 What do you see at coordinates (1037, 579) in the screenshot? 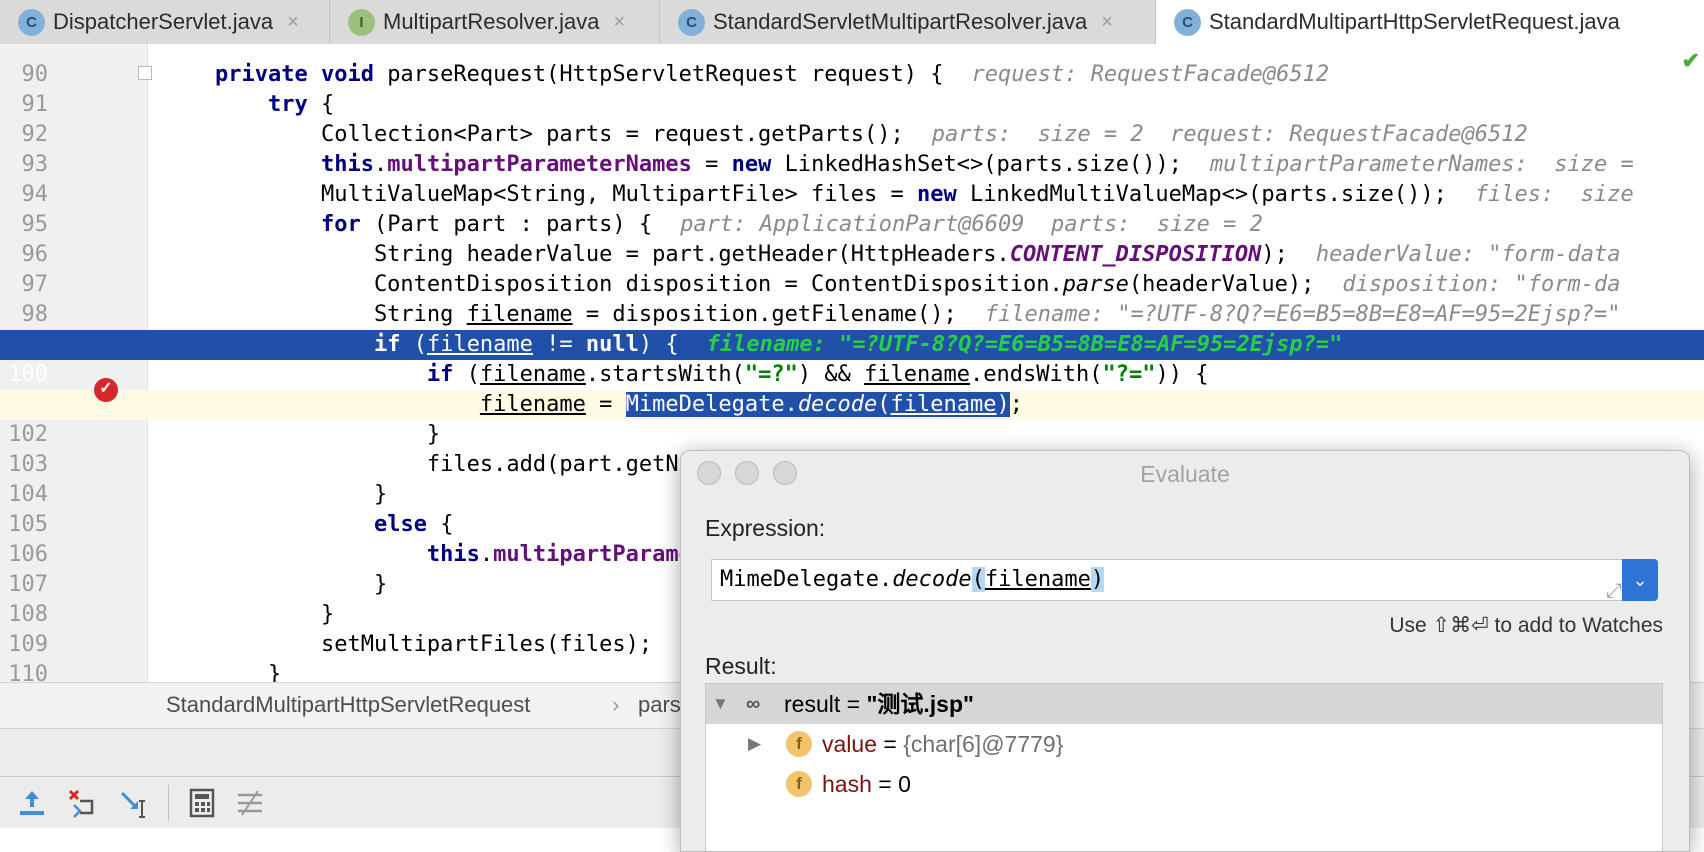
I see `expr-arg: filename` at bounding box center [1037, 579].